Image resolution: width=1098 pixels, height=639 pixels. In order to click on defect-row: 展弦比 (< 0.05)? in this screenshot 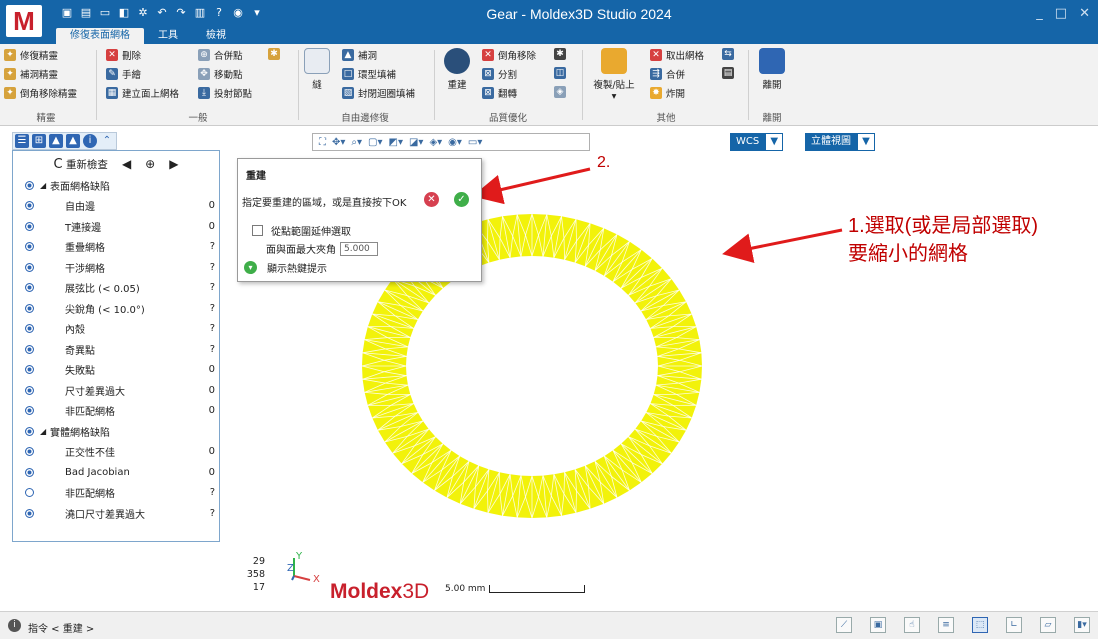, I will do `click(116, 288)`.